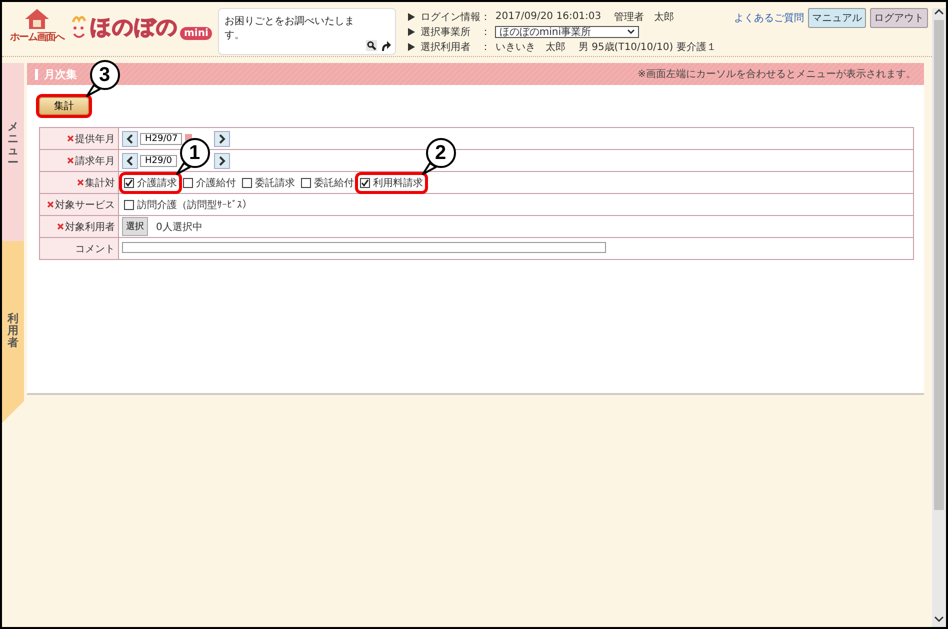  Describe the element at coordinates (939, 265) in the screenshot. I see `scrollbar-thumb` at that location.